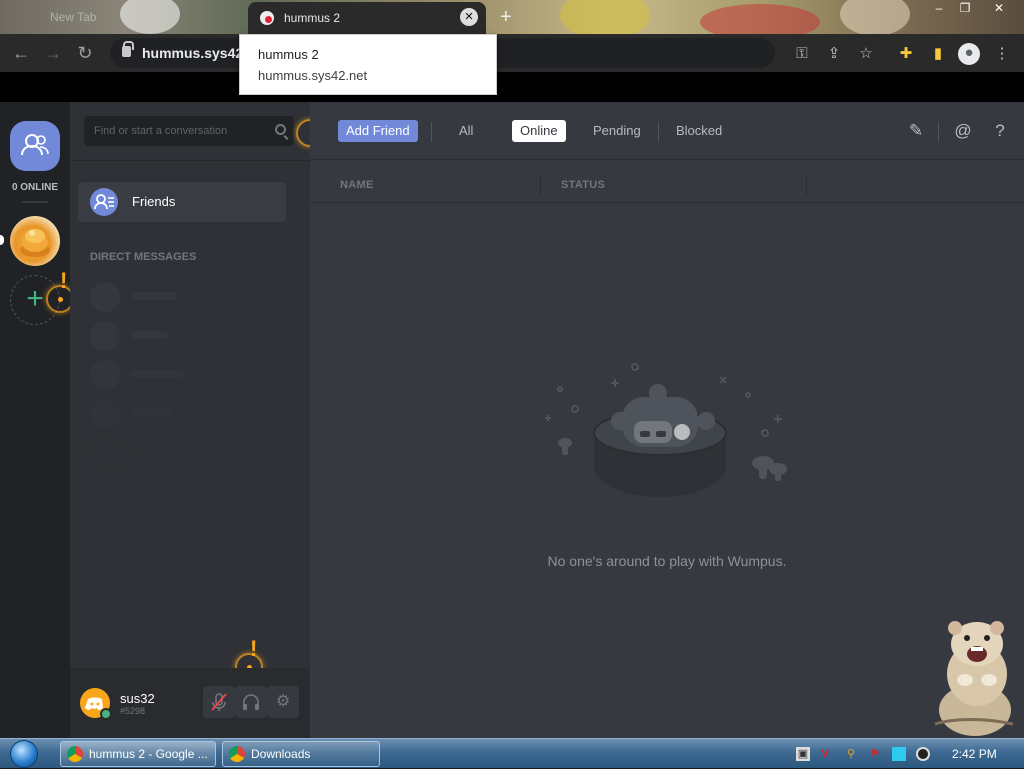 This screenshot has height=769, width=1024. Describe the element at coordinates (281, 754) in the screenshot. I see `taskbar-button-label: Downloads` at that location.